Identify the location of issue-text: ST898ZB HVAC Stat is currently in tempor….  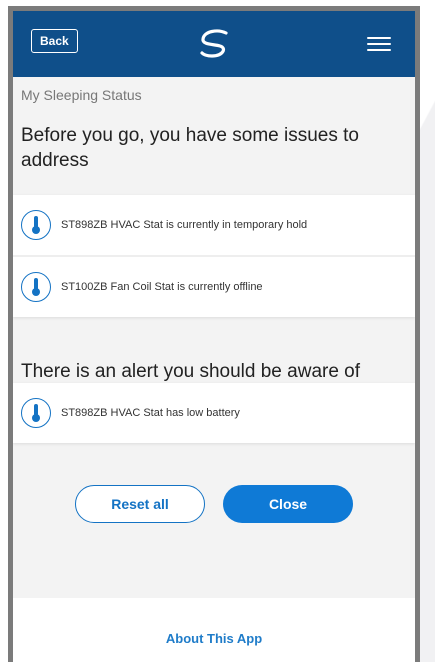
(184, 225).